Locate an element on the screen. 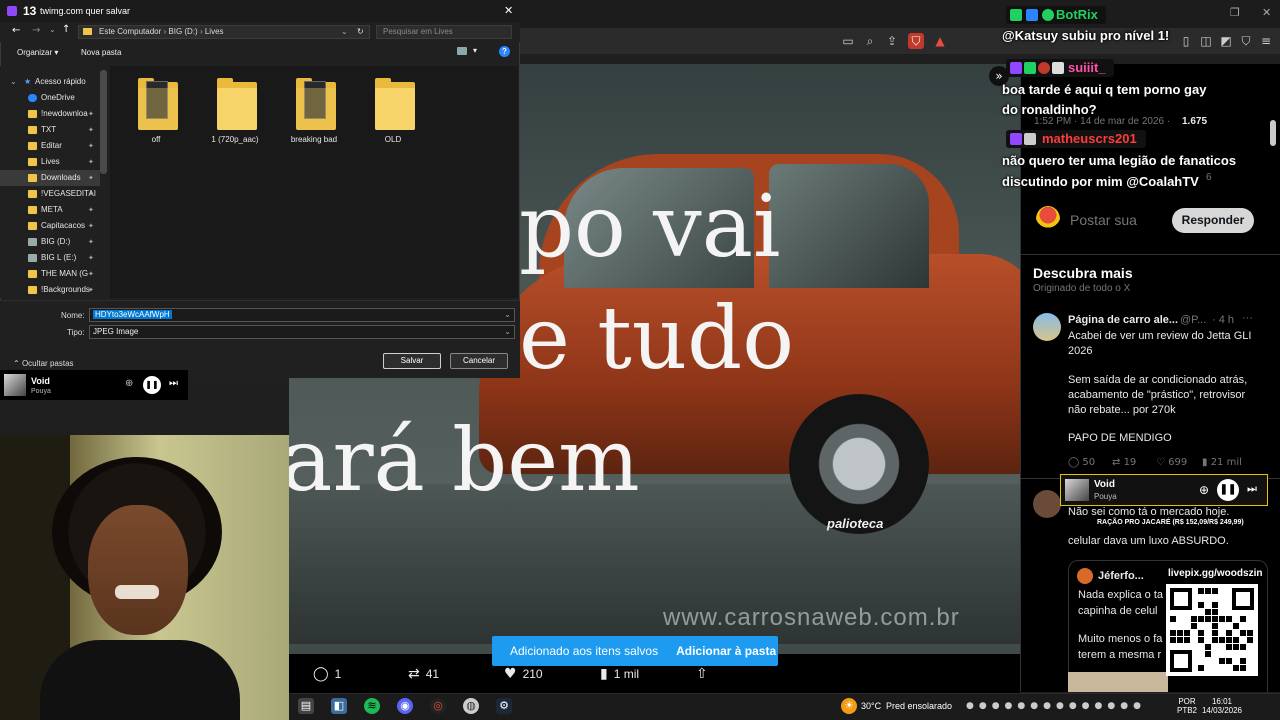  brave-shield-icon: ⛉ is located at coordinates (916, 41).